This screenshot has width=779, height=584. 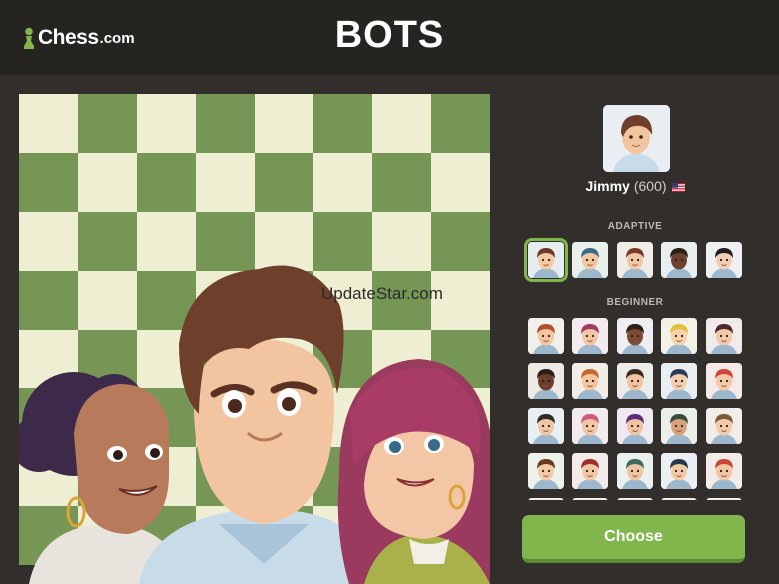 What do you see at coordinates (382, 293) in the screenshot?
I see `watermark-text: UpdateStar.com` at bounding box center [382, 293].